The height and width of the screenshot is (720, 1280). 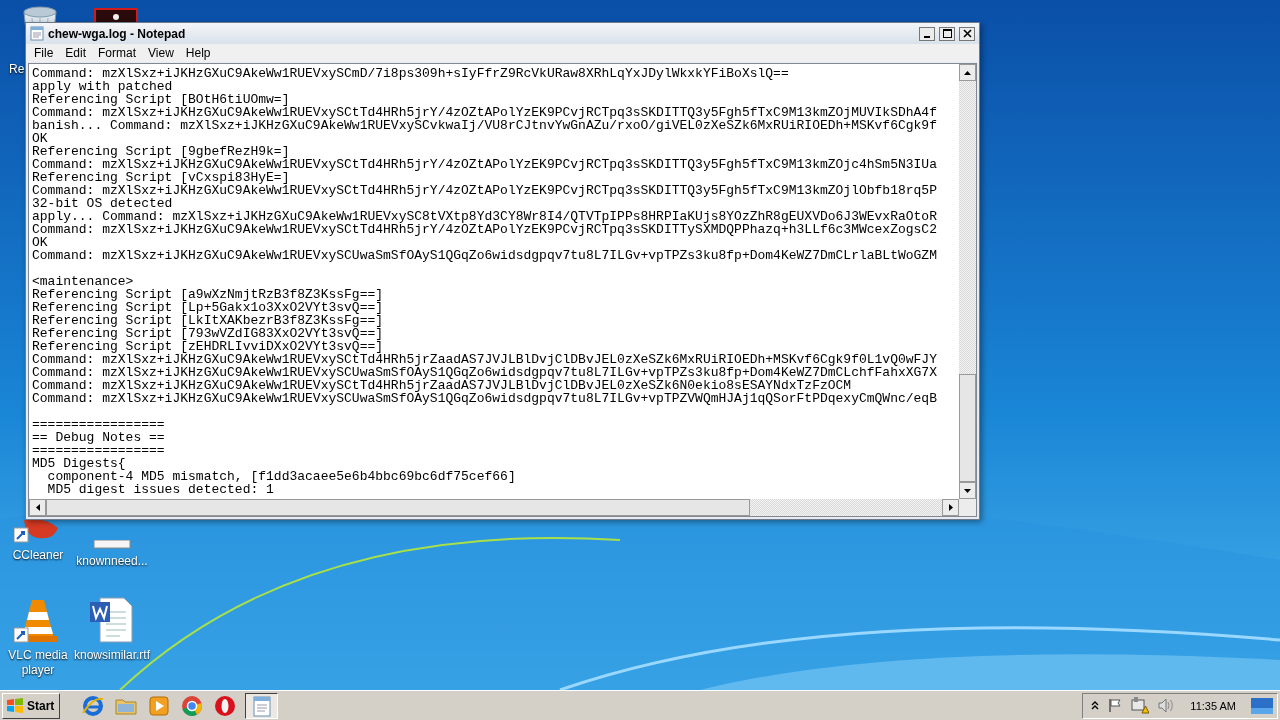 I want to click on menu-item: Help, so click(x=198, y=53).